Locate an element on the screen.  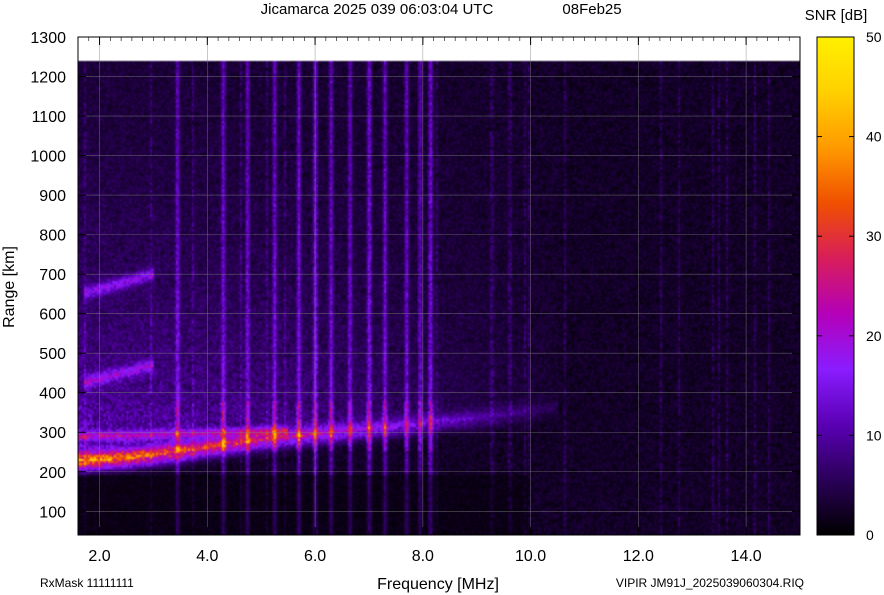
colorbar-gradient is located at coordinates (835, 286).